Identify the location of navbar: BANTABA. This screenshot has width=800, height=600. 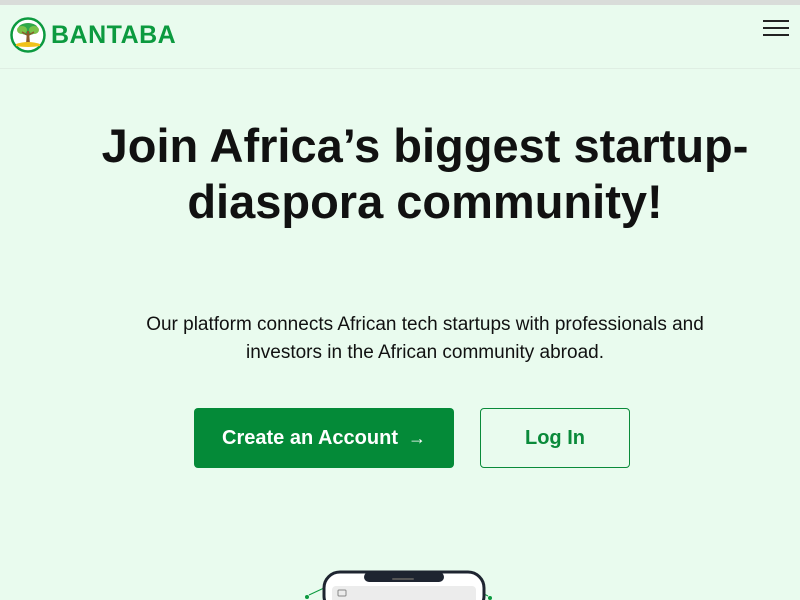
(400, 37).